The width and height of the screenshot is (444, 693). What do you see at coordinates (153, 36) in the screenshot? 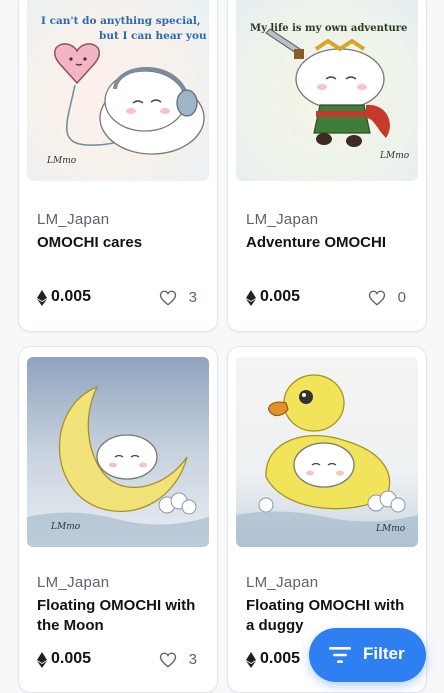
I see `image-caption-line2: but I can hear you` at bounding box center [153, 36].